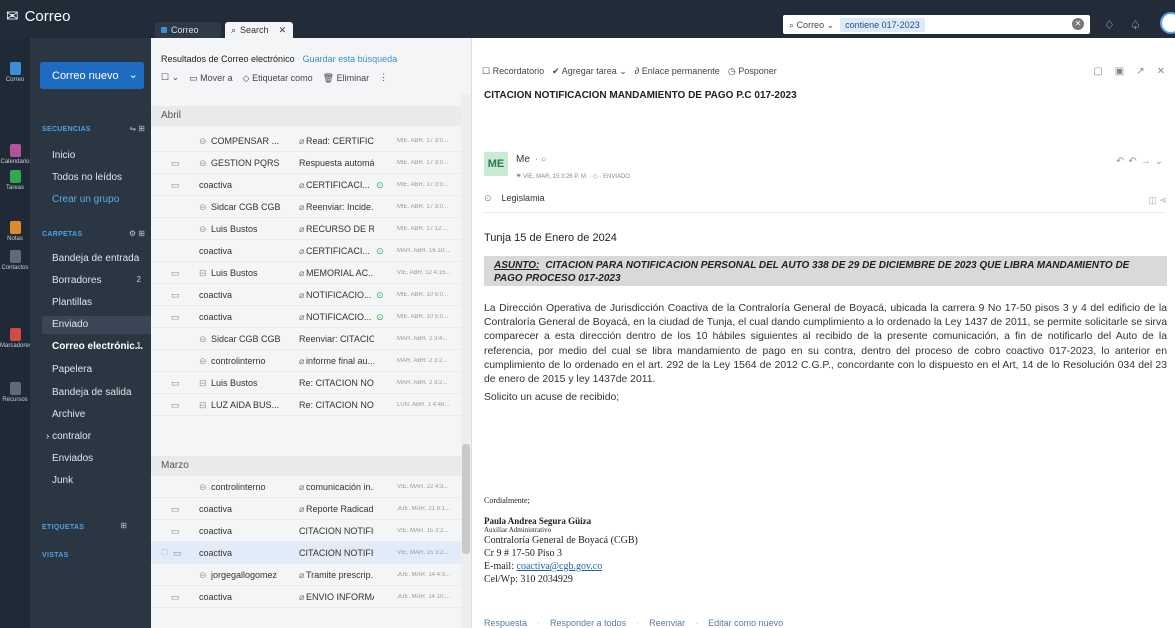 The width and height of the screenshot is (1175, 628). Describe the element at coordinates (92, 75) in the screenshot. I see `new-mail-button: Correo nuevo ⌄` at that location.